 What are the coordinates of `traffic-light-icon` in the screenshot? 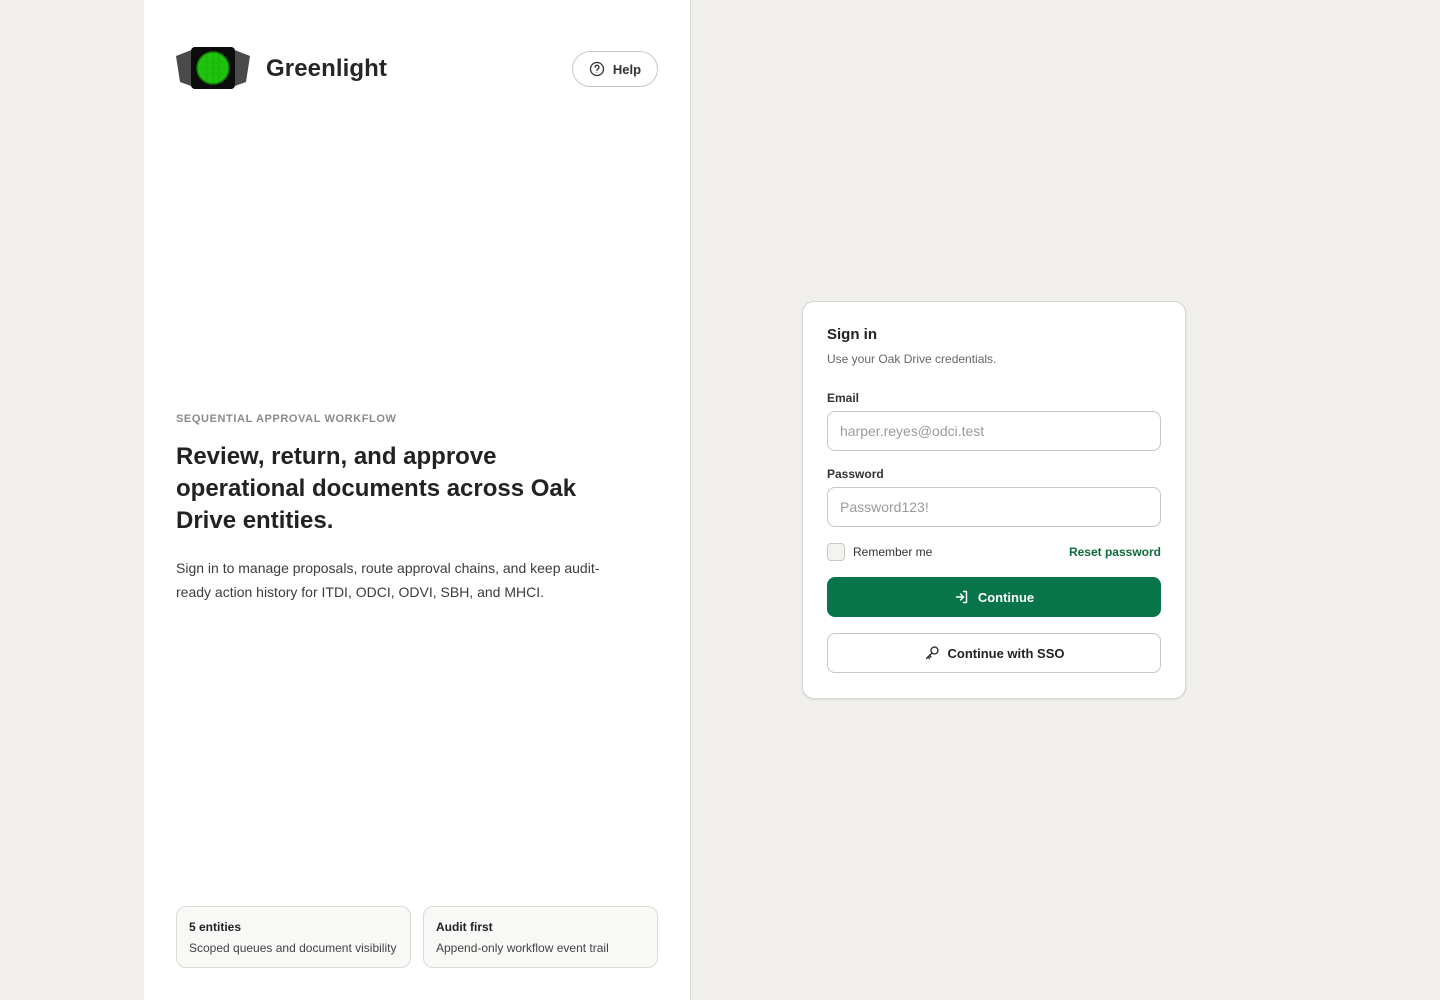 It's located at (213, 68).